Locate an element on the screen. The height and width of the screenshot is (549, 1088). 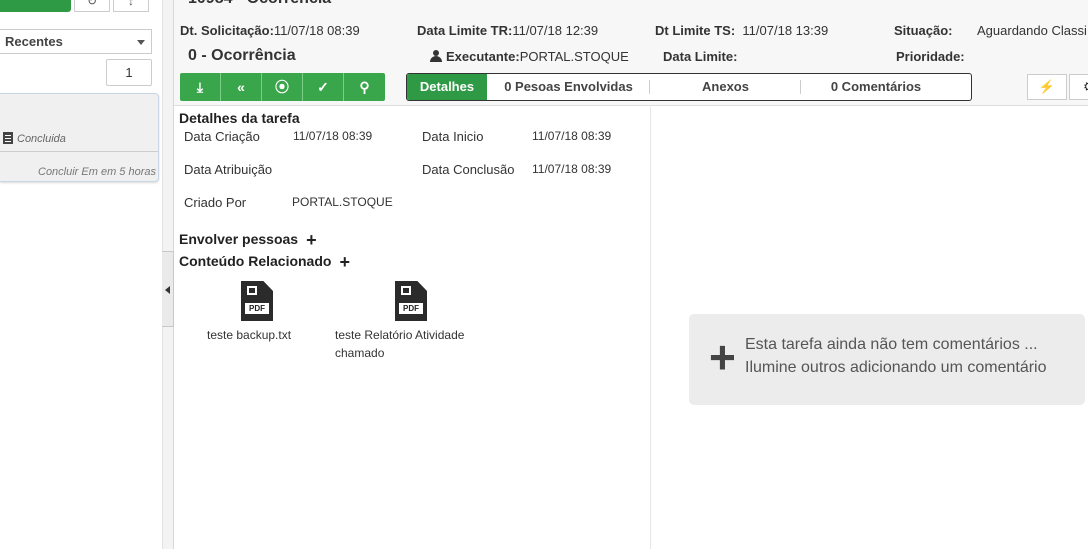
collapse-panel-handle is located at coordinates (168, 289).